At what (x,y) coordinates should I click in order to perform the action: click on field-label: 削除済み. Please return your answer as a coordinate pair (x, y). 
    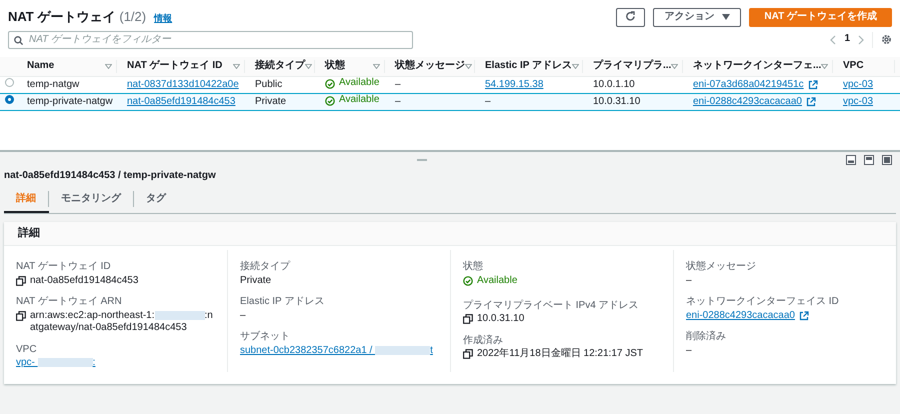
    Looking at the image, I should click on (706, 337).